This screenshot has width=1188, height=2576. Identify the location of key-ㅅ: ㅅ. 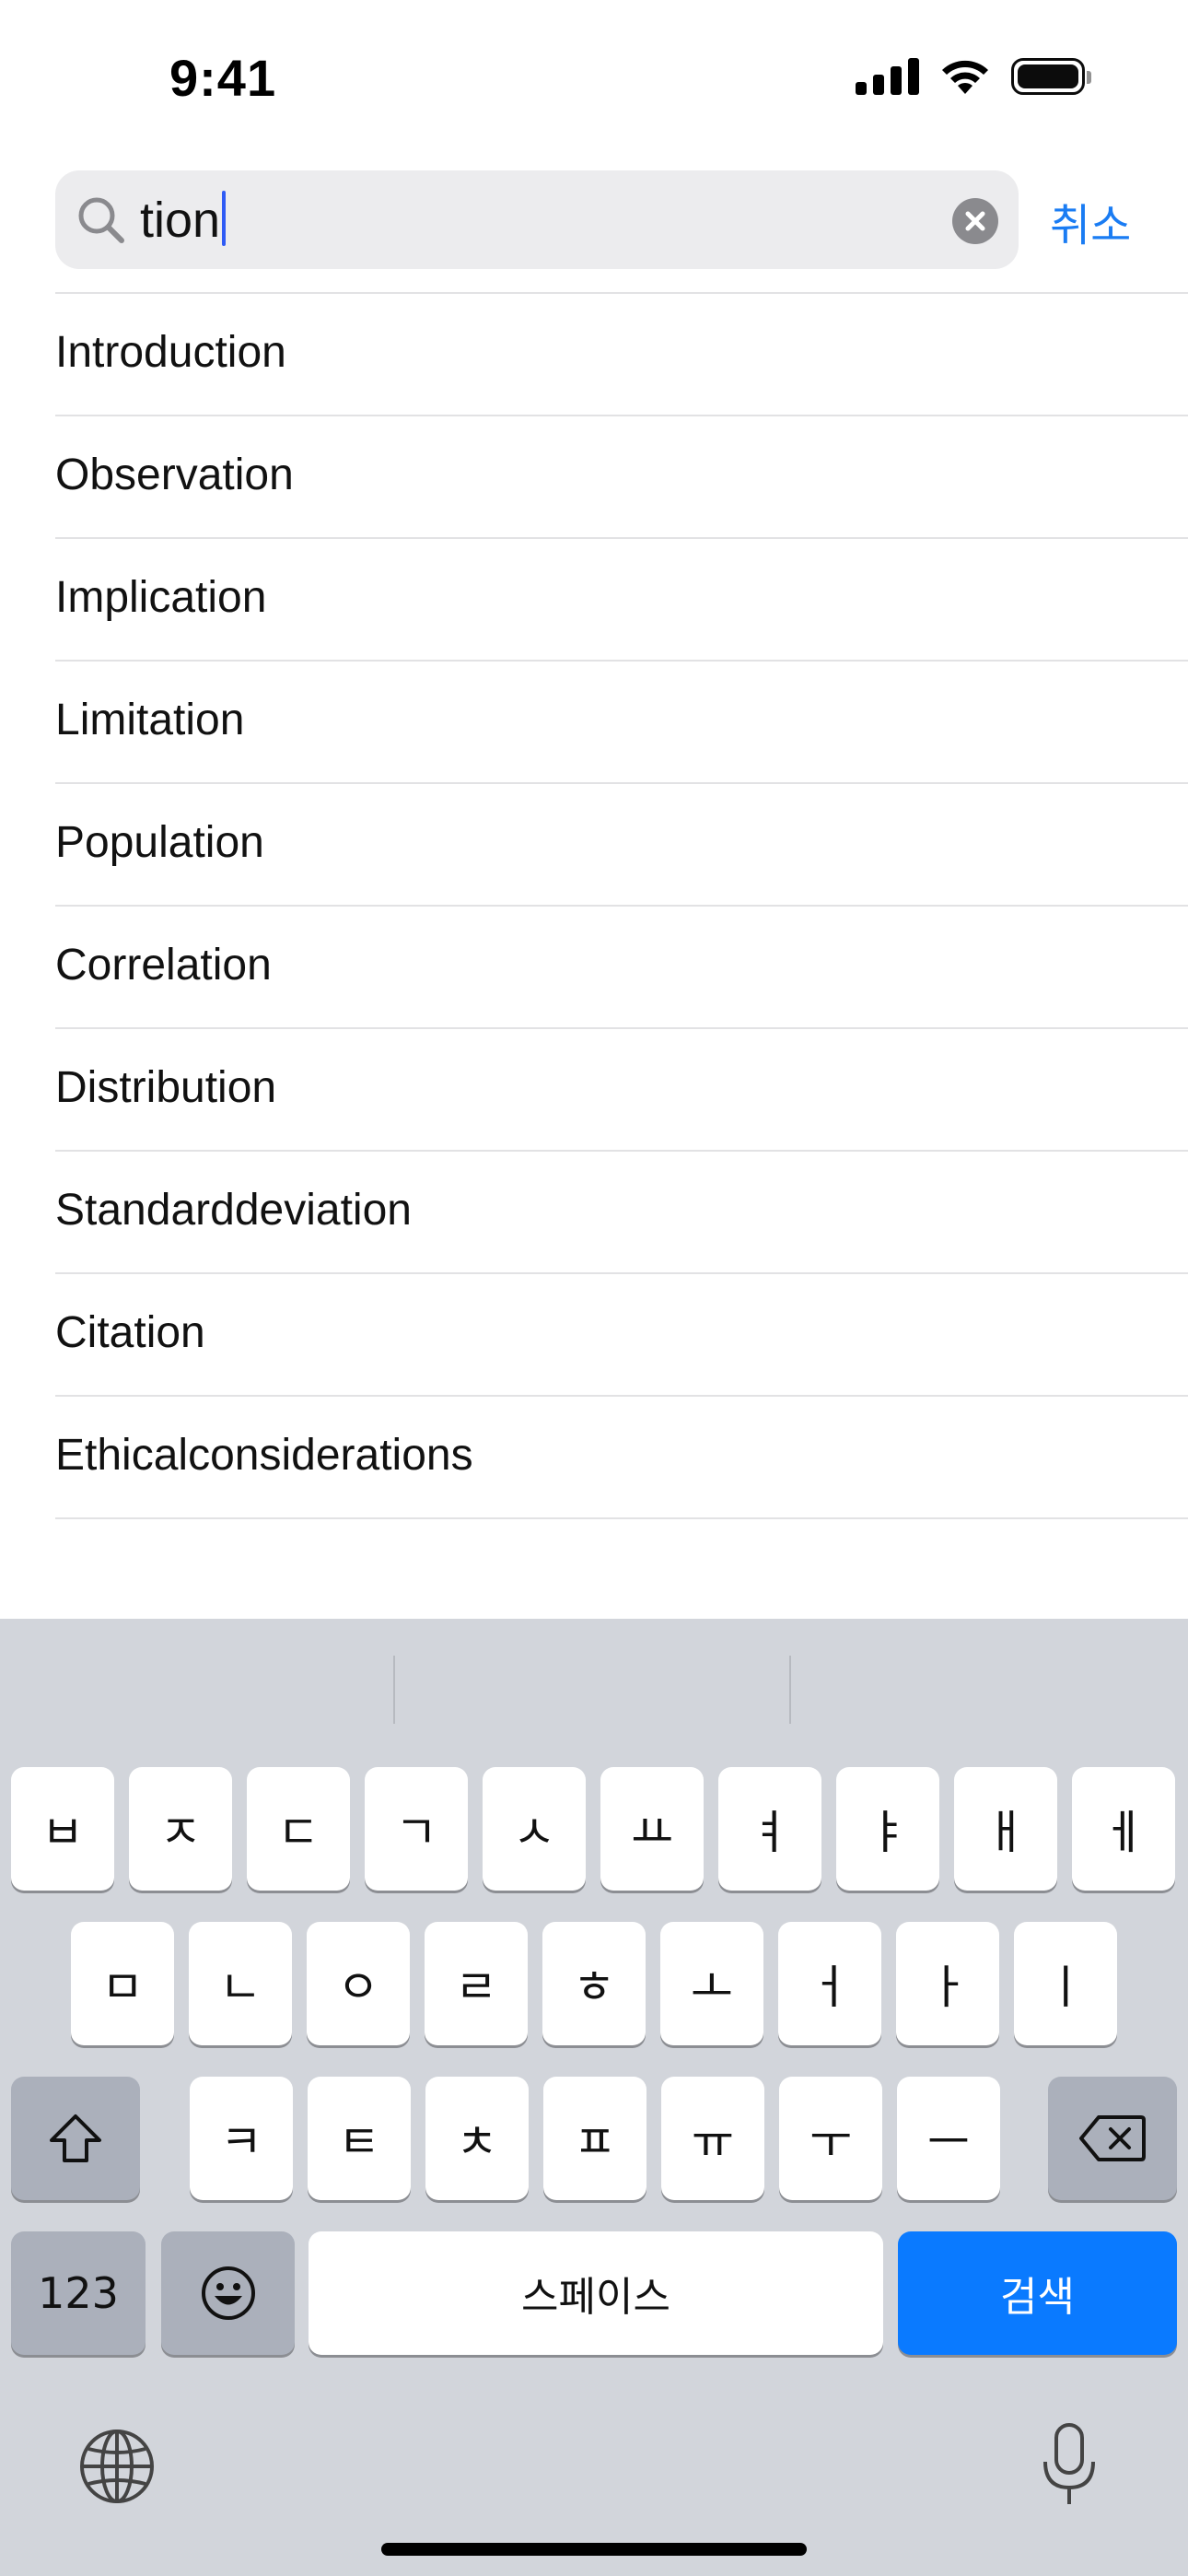
(534, 1829).